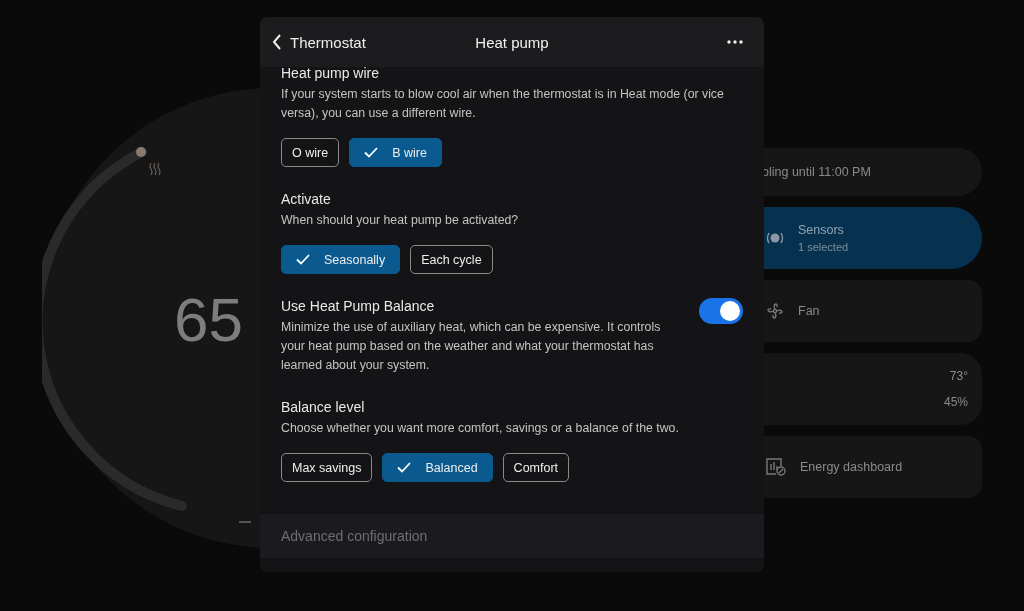  What do you see at coordinates (358, 306) in the screenshot?
I see `section-title: Use Heat Pump Balance` at bounding box center [358, 306].